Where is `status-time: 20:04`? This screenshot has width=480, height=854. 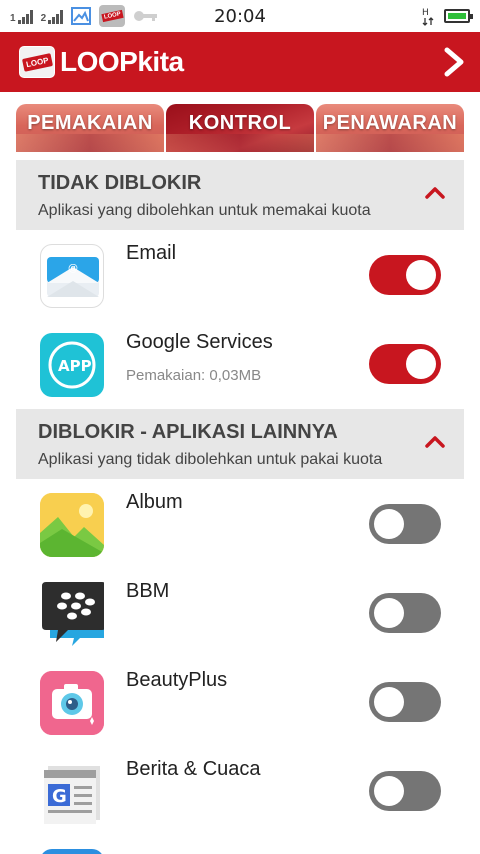
status-time: 20:04 is located at coordinates (240, 16).